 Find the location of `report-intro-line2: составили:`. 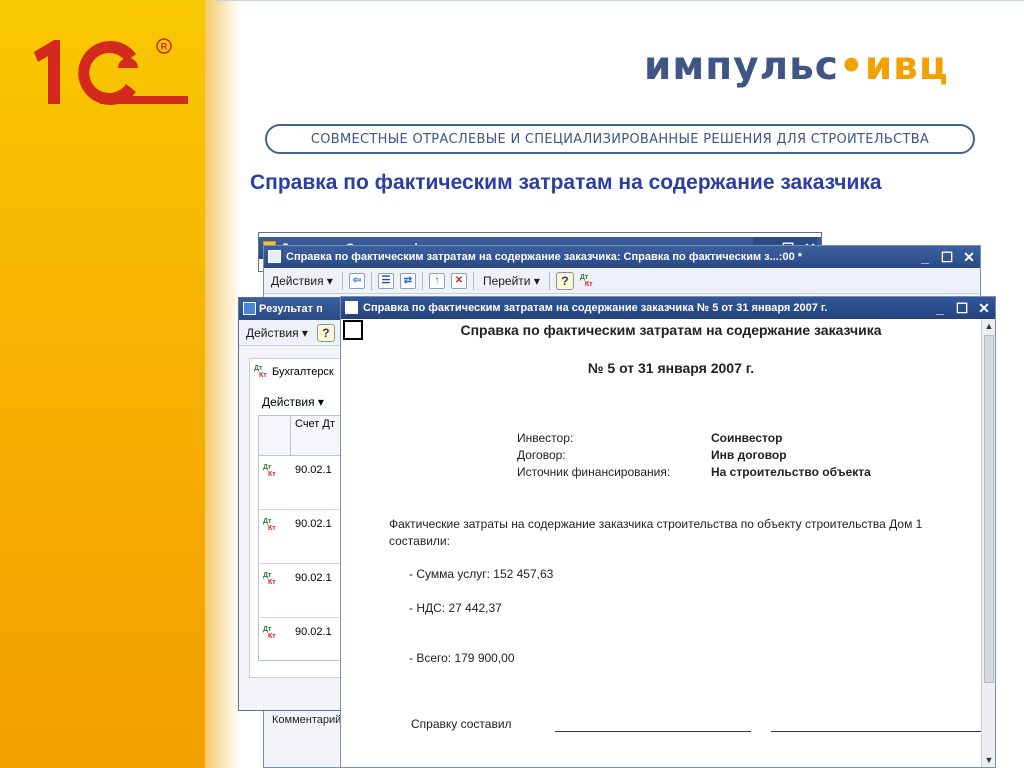

report-intro-line2: составили: is located at coordinates (419, 541).